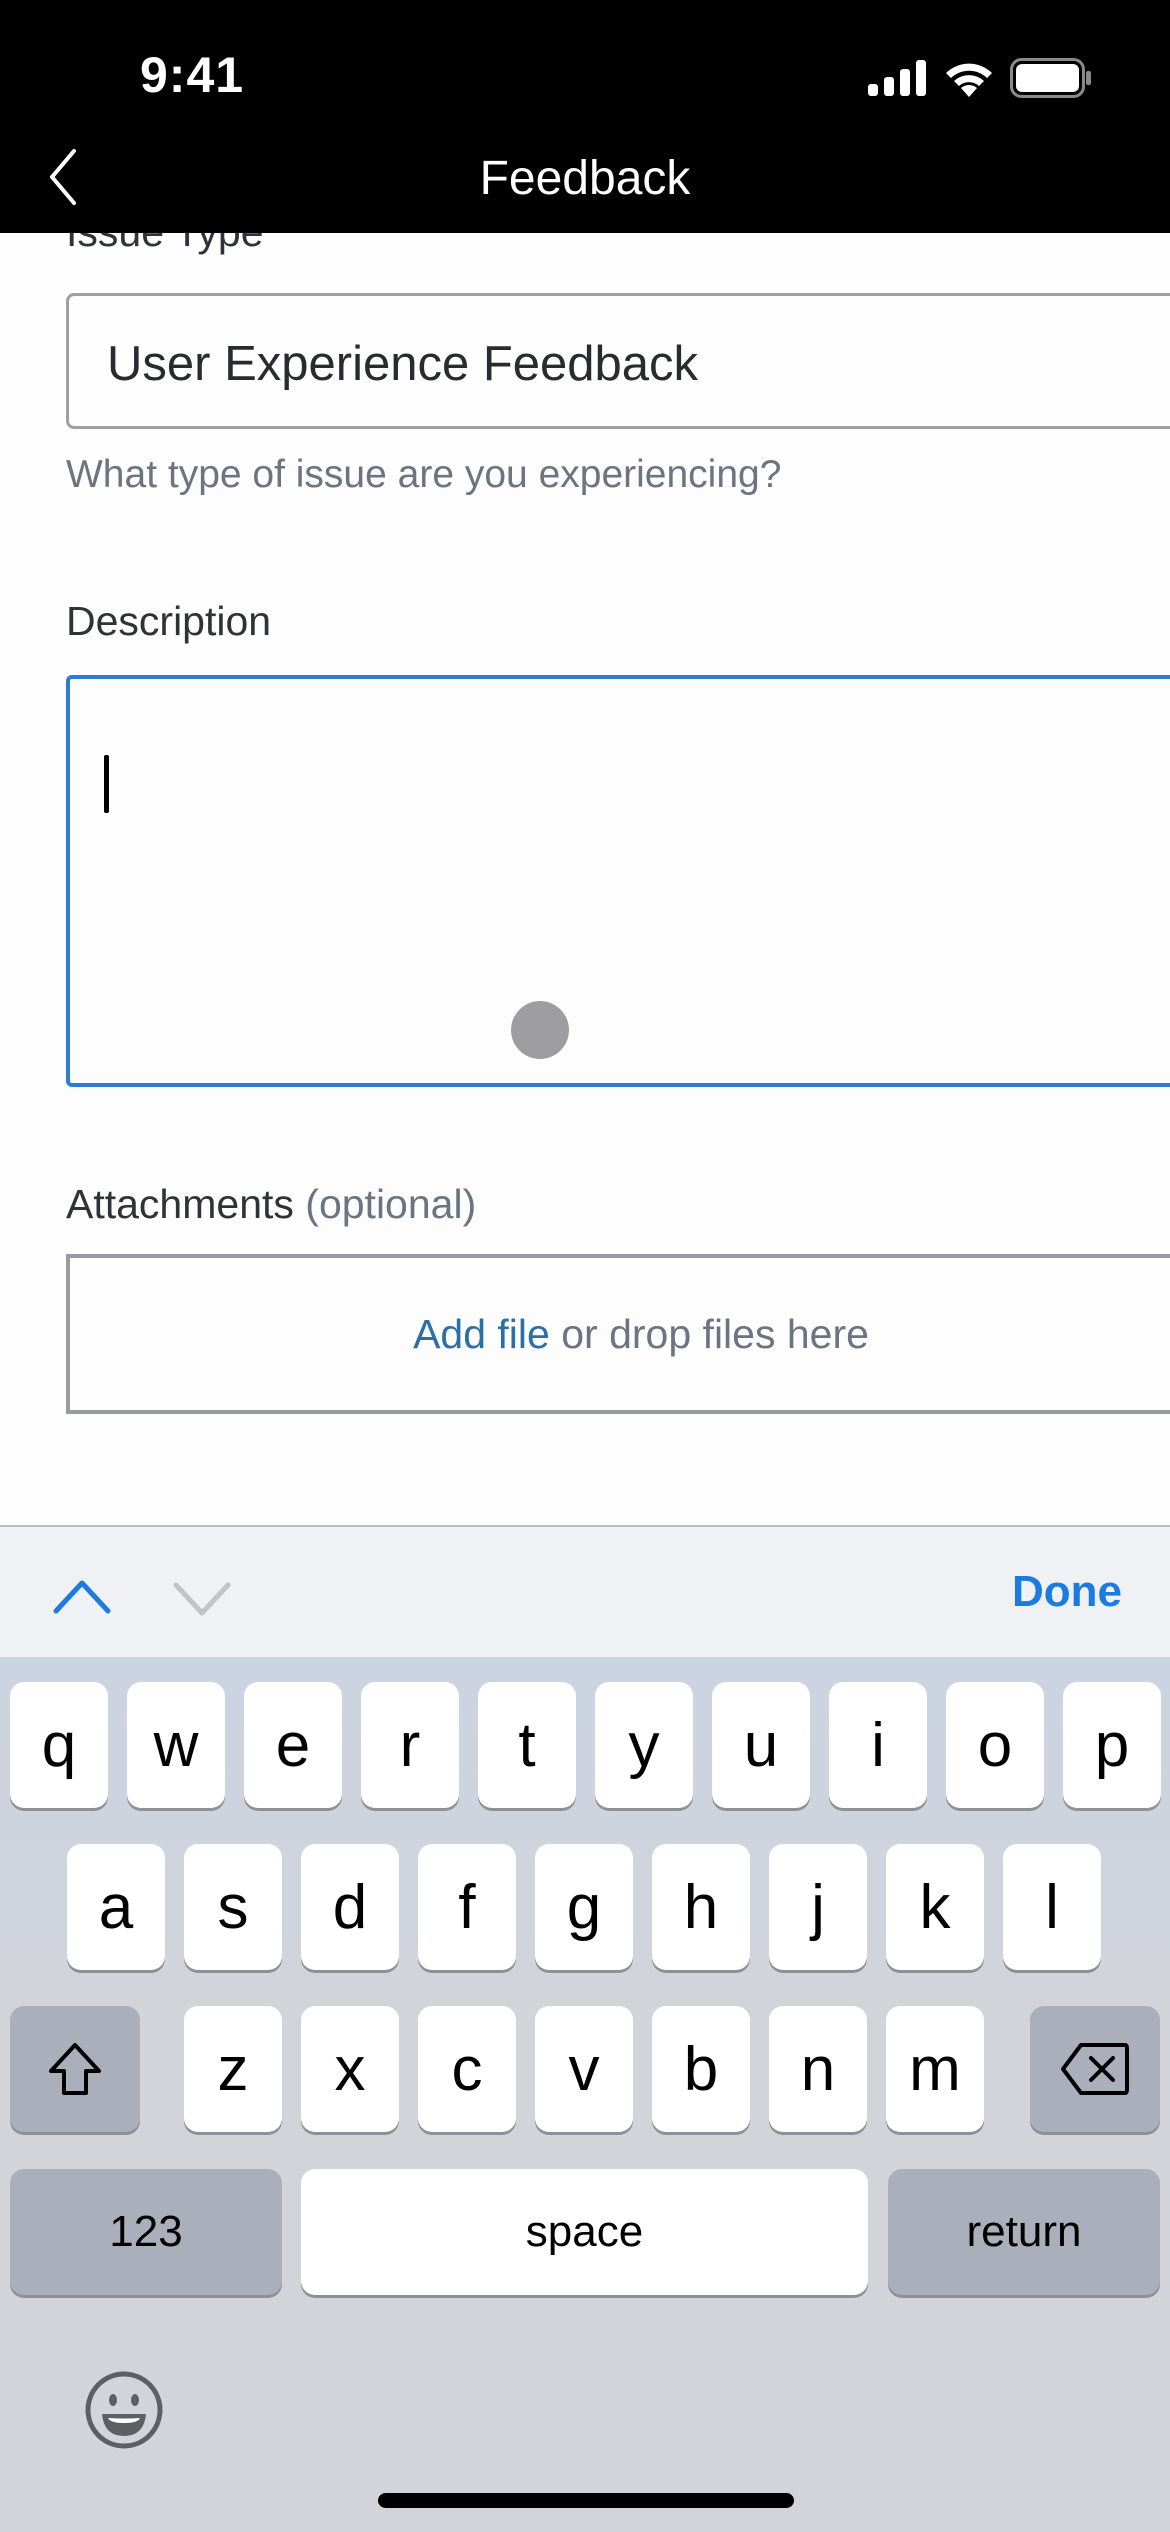 This screenshot has height=2532, width=1170. Describe the element at coordinates (106, 784) in the screenshot. I see `text-caret` at that location.